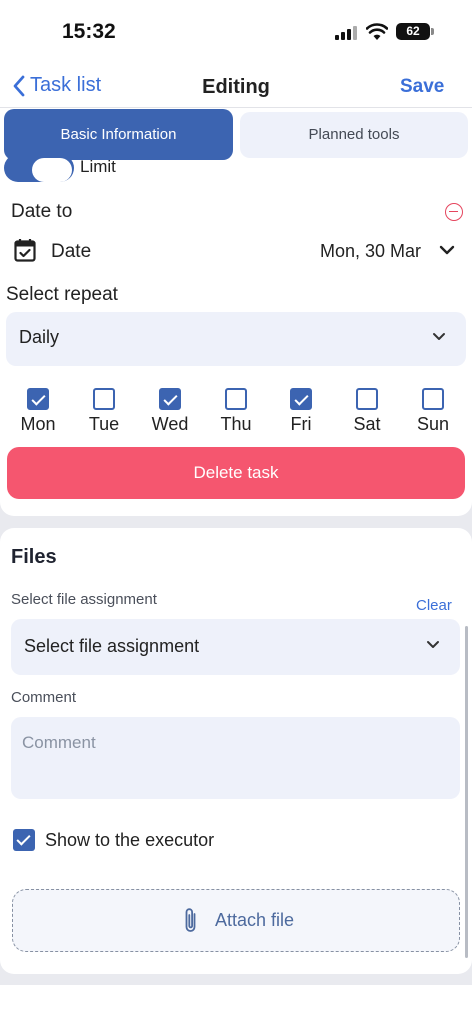  Describe the element at coordinates (346, 33) in the screenshot. I see `cellular-signal-icon` at that location.